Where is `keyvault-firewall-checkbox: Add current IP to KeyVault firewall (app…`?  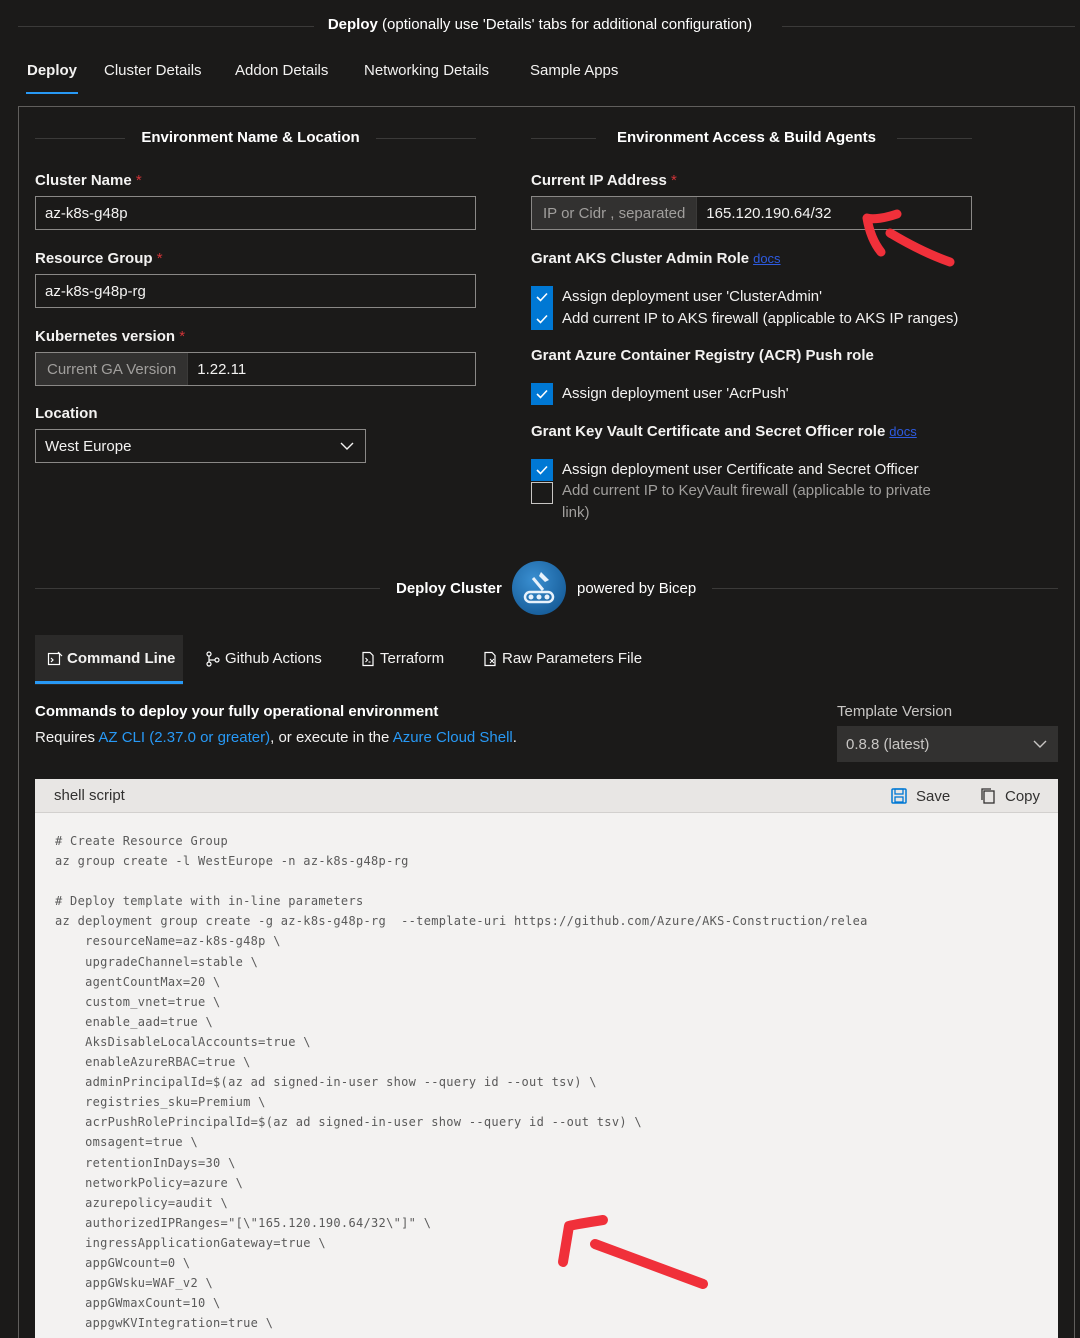
keyvault-firewall-checkbox: Add current IP to KeyVault firewall (app… is located at coordinates (731, 503).